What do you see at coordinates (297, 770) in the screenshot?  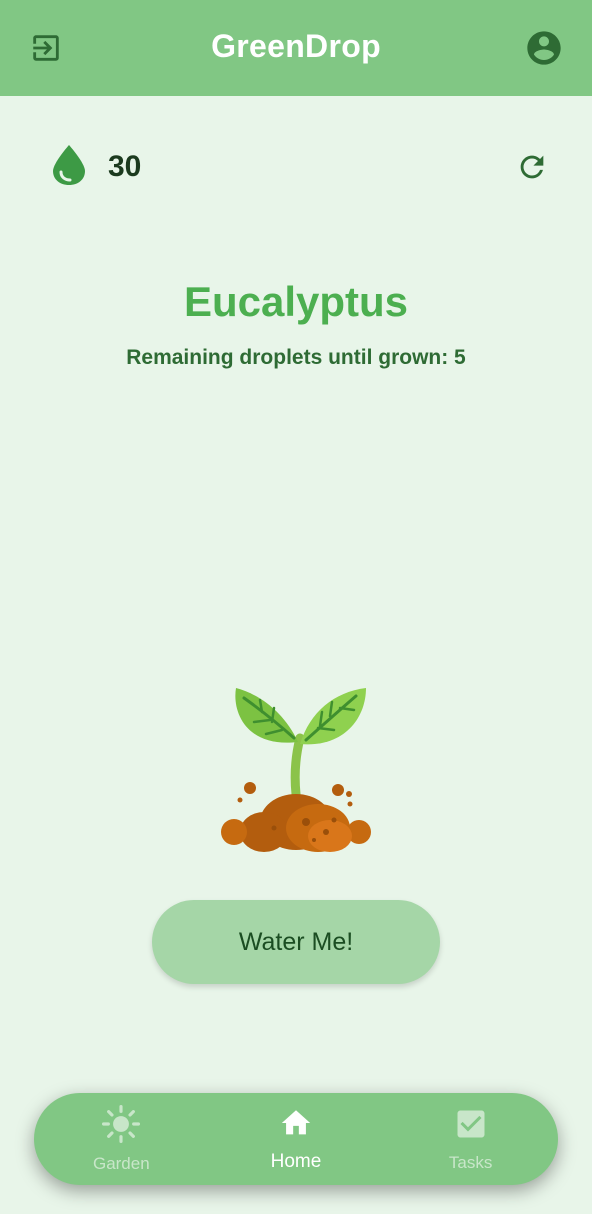 I see `sprout-illustration` at bounding box center [297, 770].